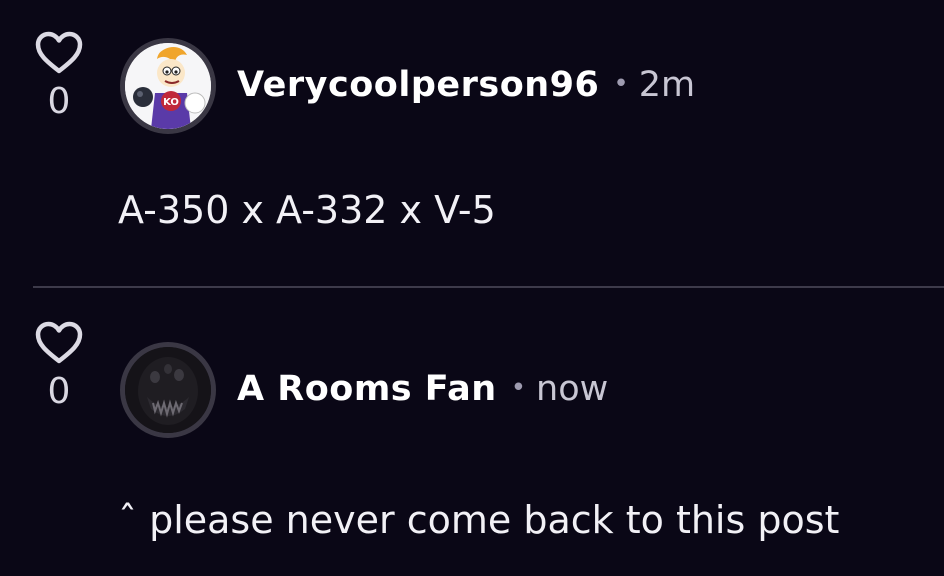  Describe the element at coordinates (572, 389) in the screenshot. I see `timestamp: now` at that location.